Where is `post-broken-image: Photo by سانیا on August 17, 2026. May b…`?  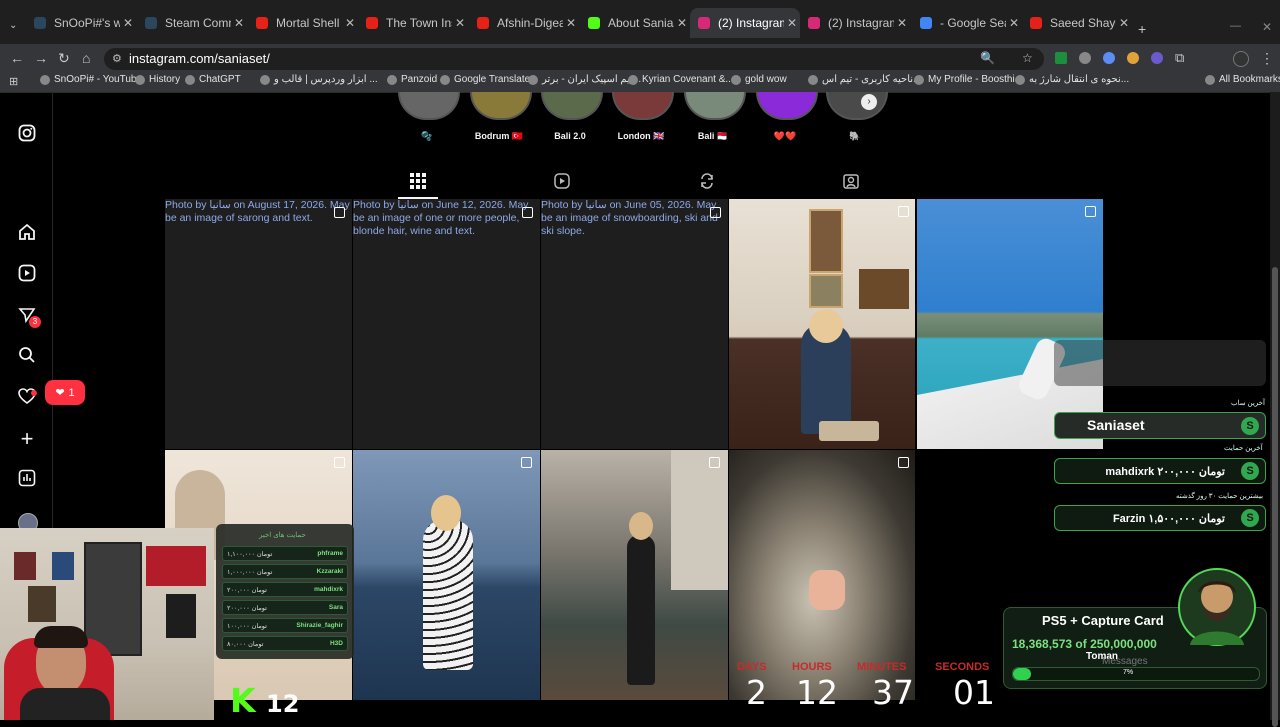 post-broken-image: Photo by سانیا on August 17, 2026. May b… is located at coordinates (258, 324).